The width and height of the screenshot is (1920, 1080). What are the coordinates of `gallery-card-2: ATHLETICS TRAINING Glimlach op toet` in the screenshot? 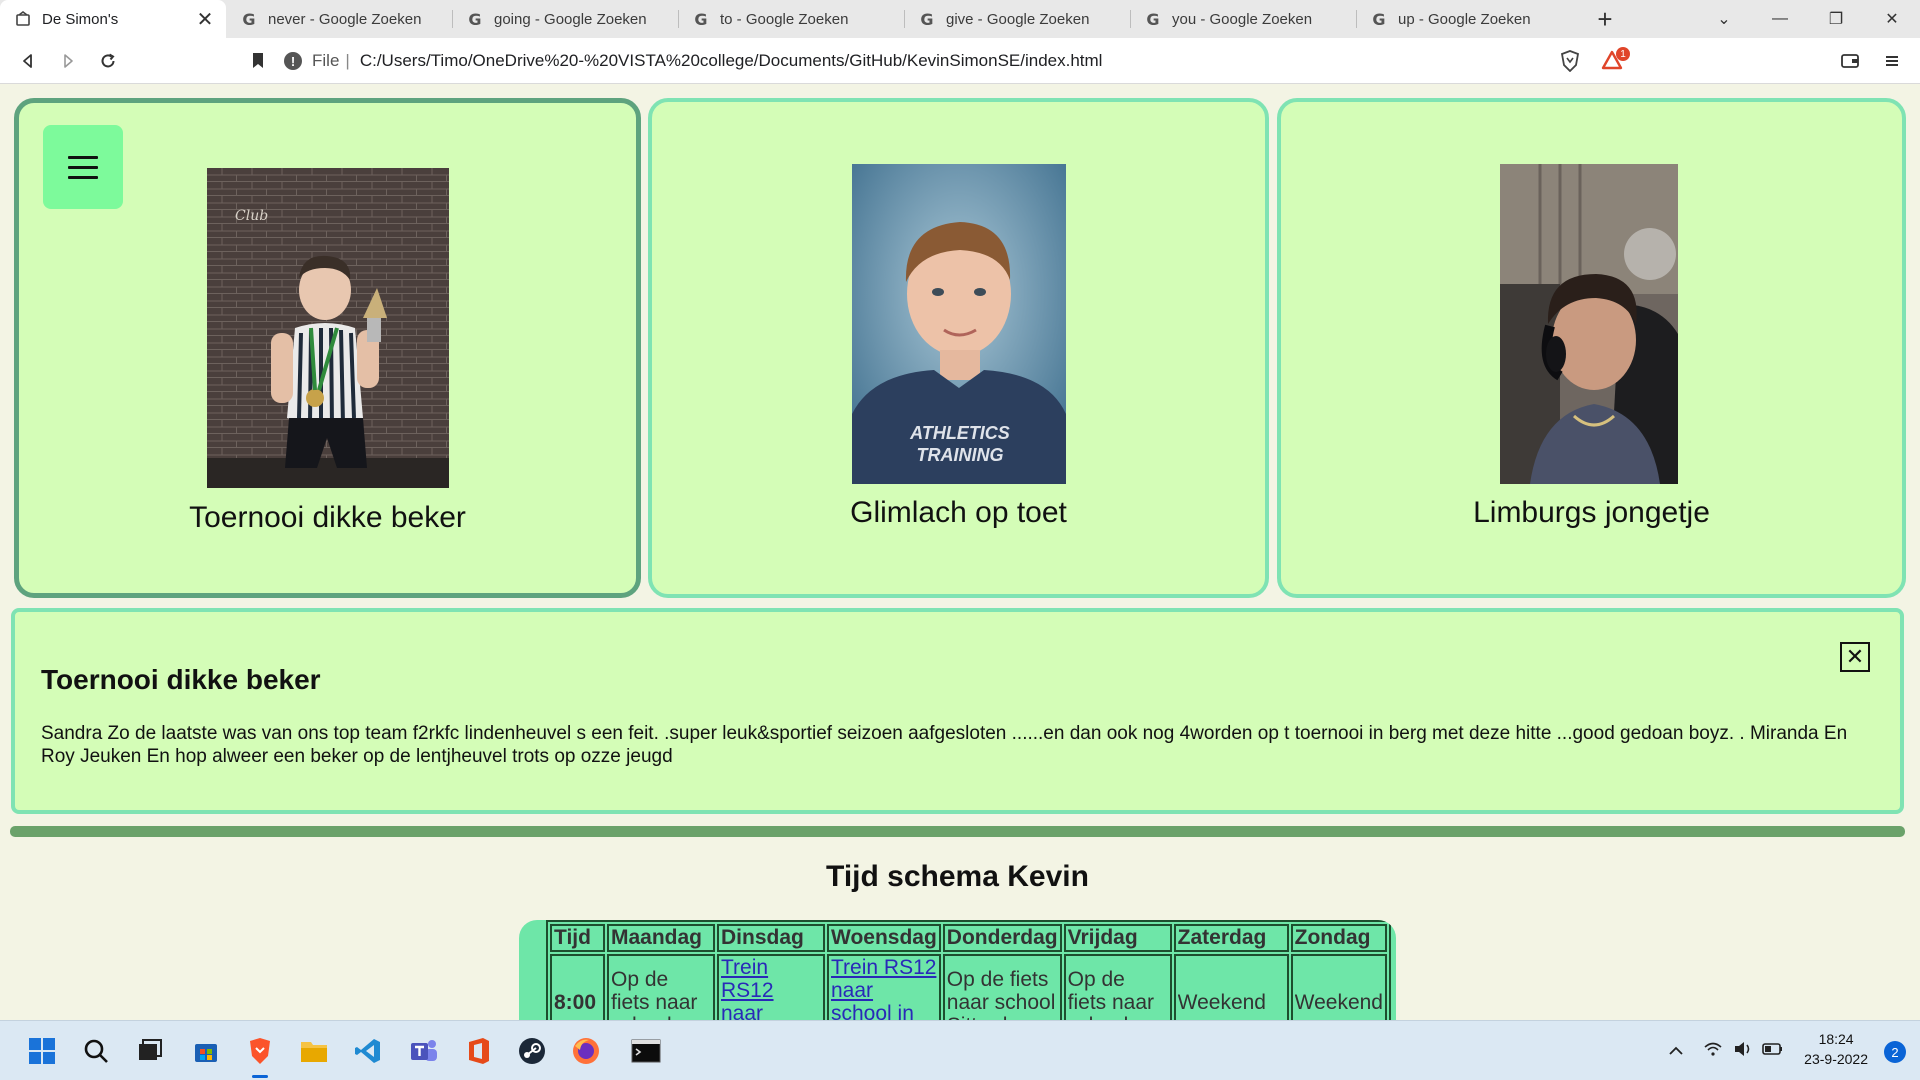 It's located at (958, 348).